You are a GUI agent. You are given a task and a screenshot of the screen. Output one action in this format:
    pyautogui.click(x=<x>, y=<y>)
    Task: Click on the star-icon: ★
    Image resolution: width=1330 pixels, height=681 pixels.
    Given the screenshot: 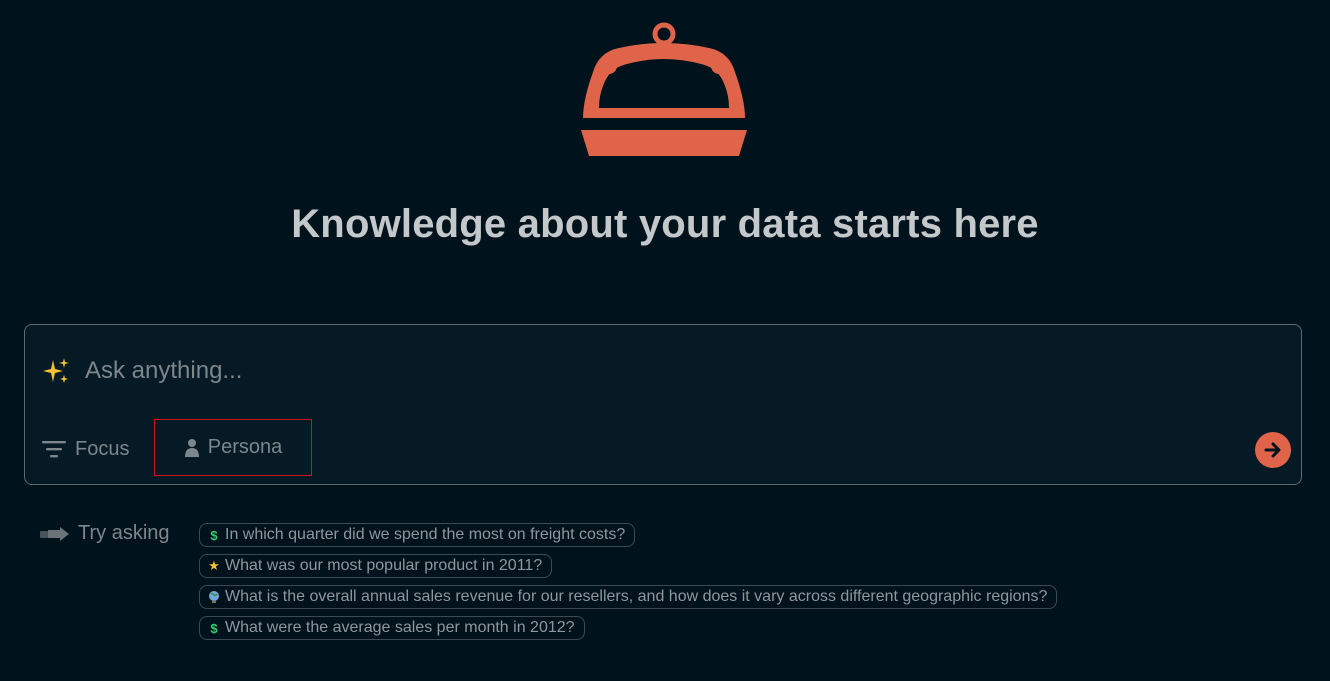 What is the action you would take?
    pyautogui.click(x=214, y=565)
    